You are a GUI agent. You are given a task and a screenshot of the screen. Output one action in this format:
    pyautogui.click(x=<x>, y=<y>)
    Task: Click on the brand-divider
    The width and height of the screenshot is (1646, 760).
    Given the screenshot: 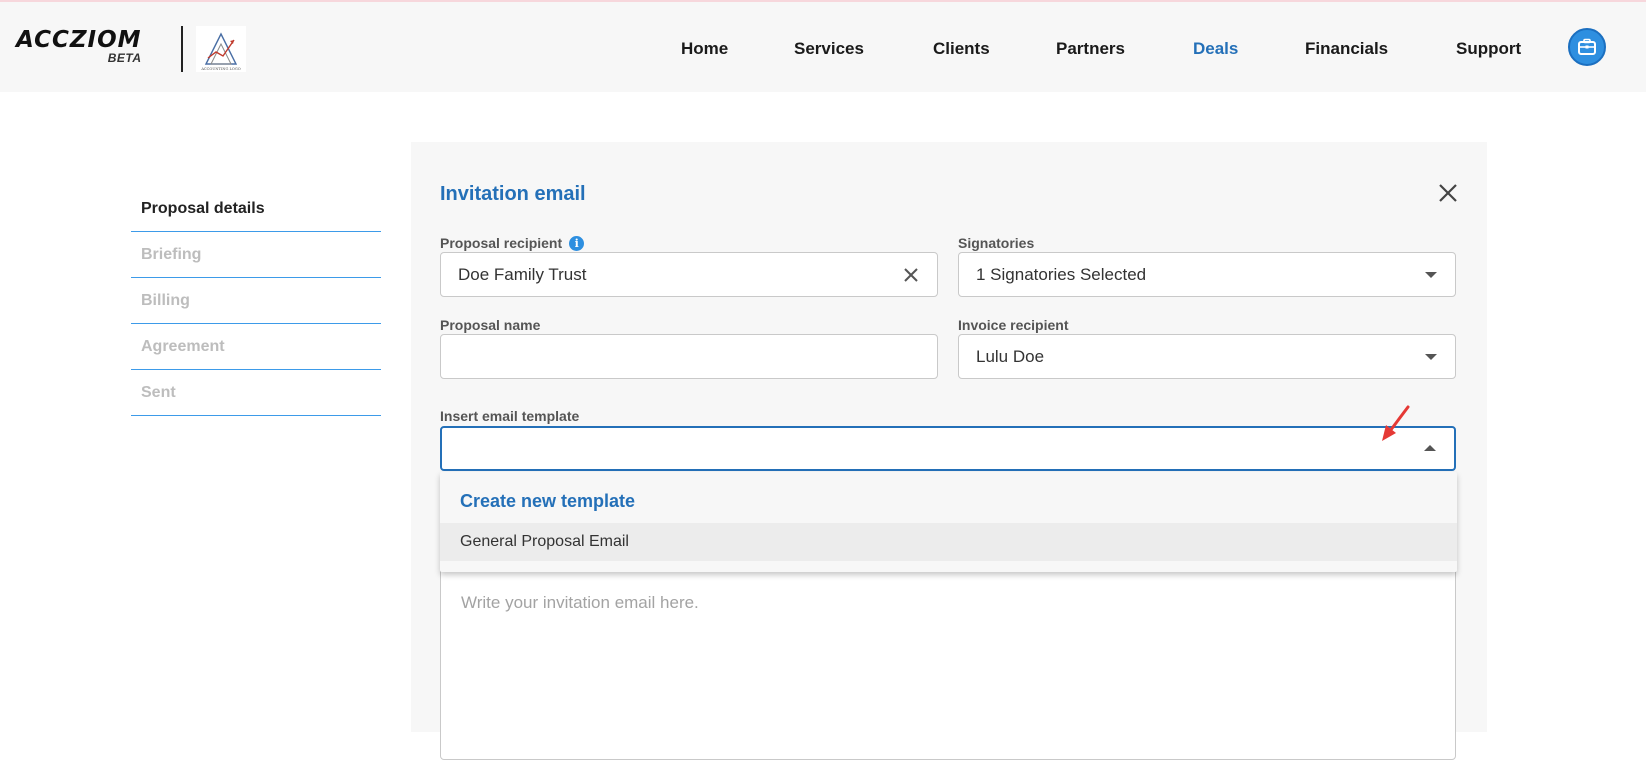 What is the action you would take?
    pyautogui.click(x=182, y=49)
    